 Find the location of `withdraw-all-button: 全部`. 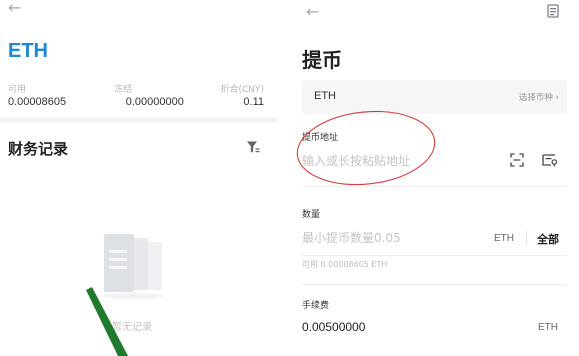

withdraw-all-button: 全部 is located at coordinates (548, 239).